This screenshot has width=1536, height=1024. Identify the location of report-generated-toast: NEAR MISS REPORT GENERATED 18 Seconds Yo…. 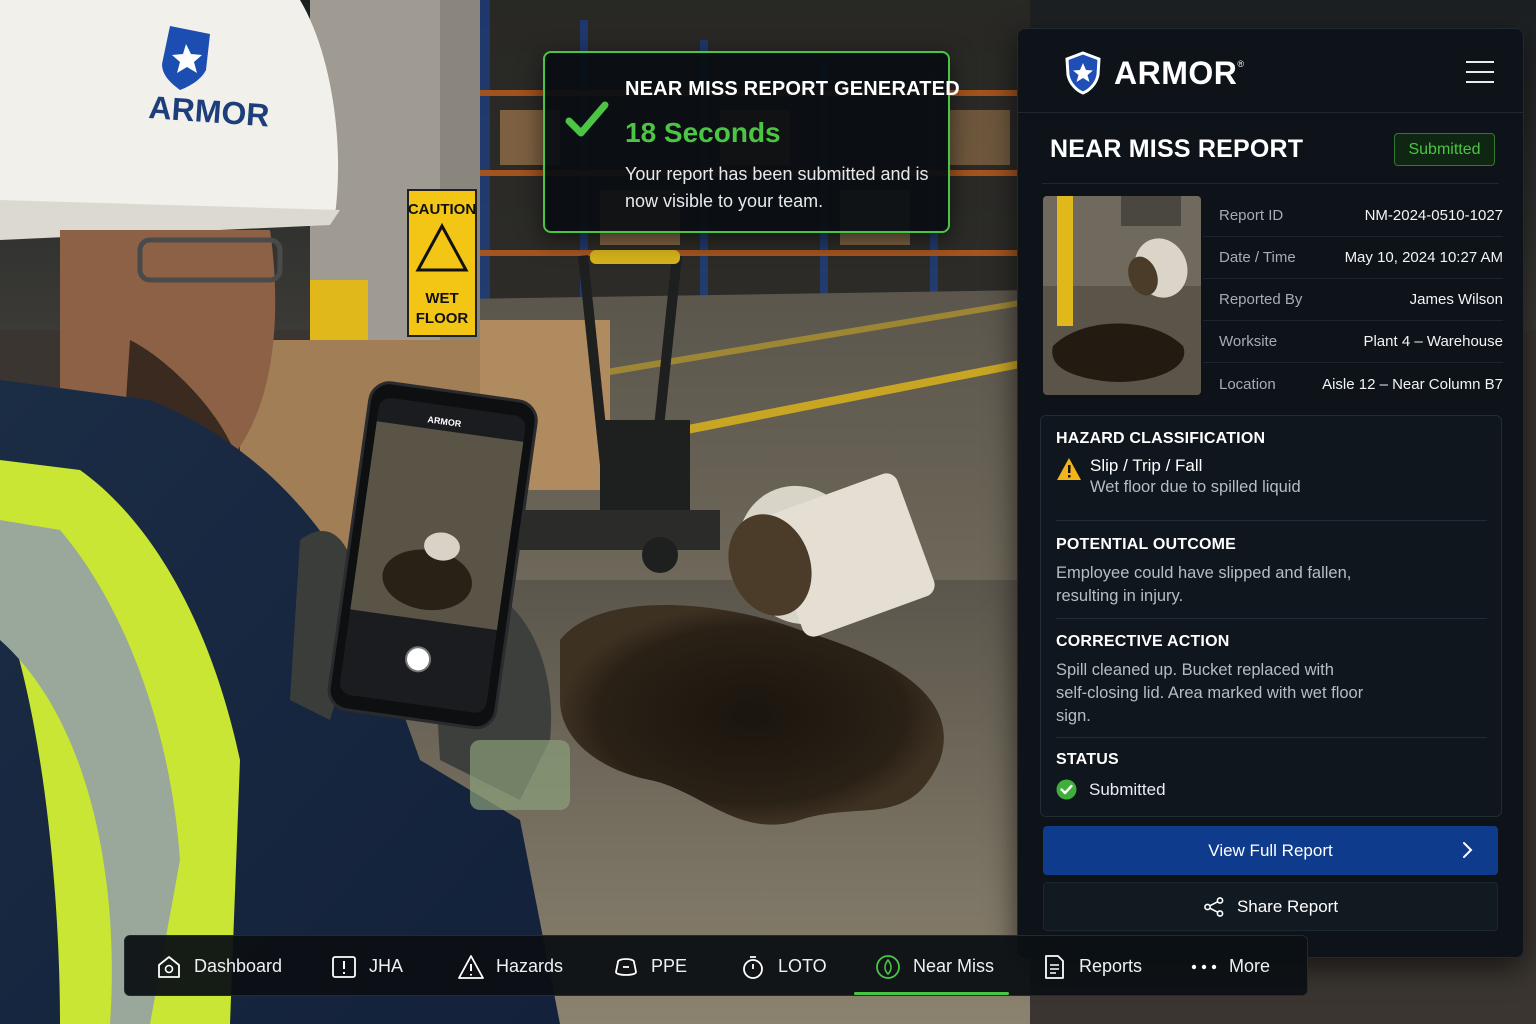
(751, 142).